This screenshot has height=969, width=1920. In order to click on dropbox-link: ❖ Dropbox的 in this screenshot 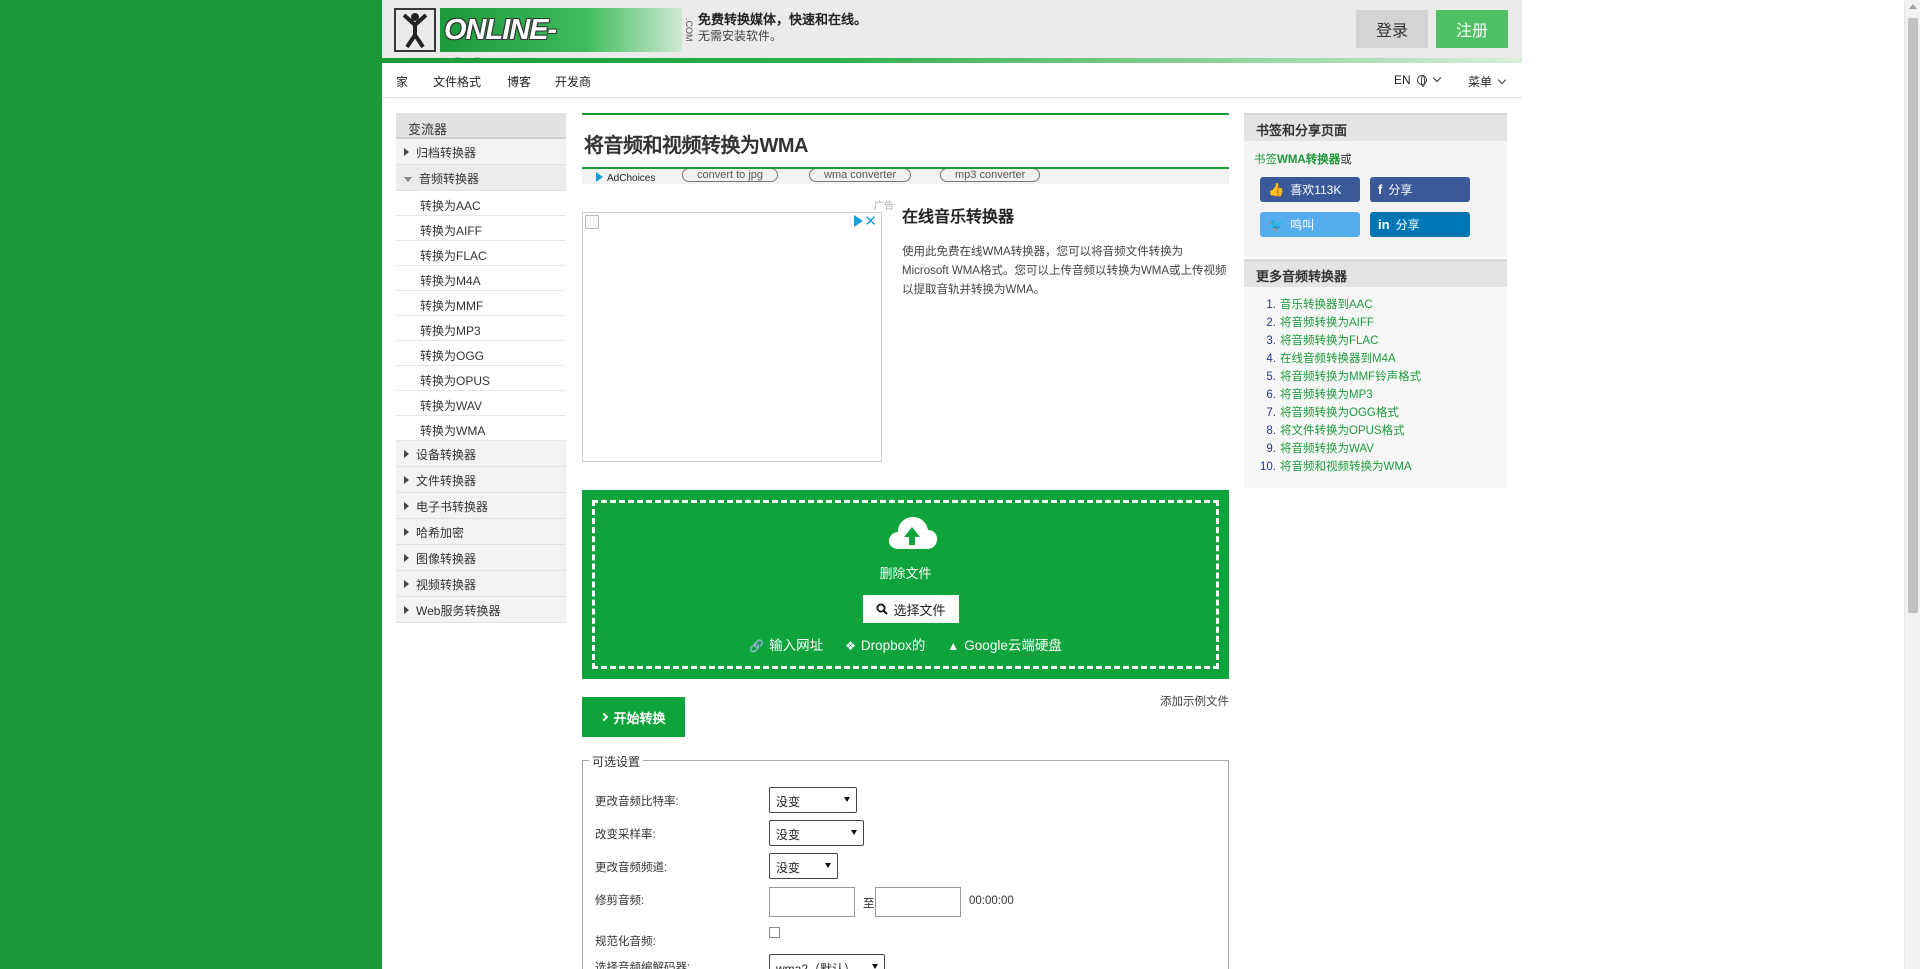, I will do `click(885, 644)`.